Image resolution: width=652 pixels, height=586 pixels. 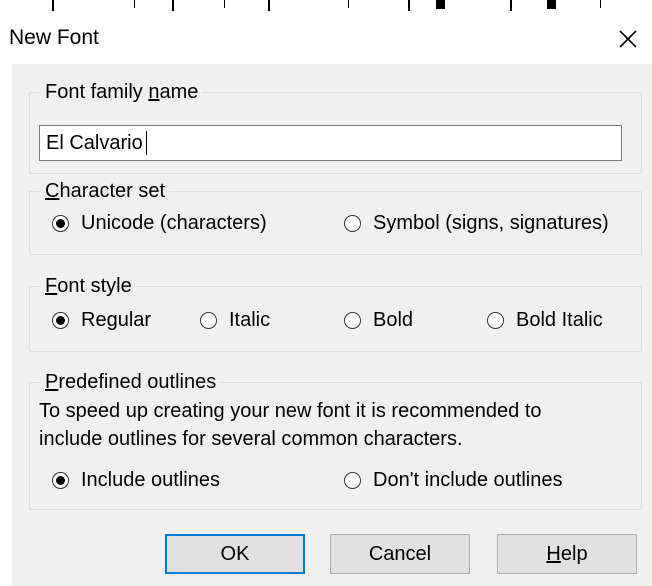 What do you see at coordinates (574, 553) in the screenshot?
I see `help-text: elp` at bounding box center [574, 553].